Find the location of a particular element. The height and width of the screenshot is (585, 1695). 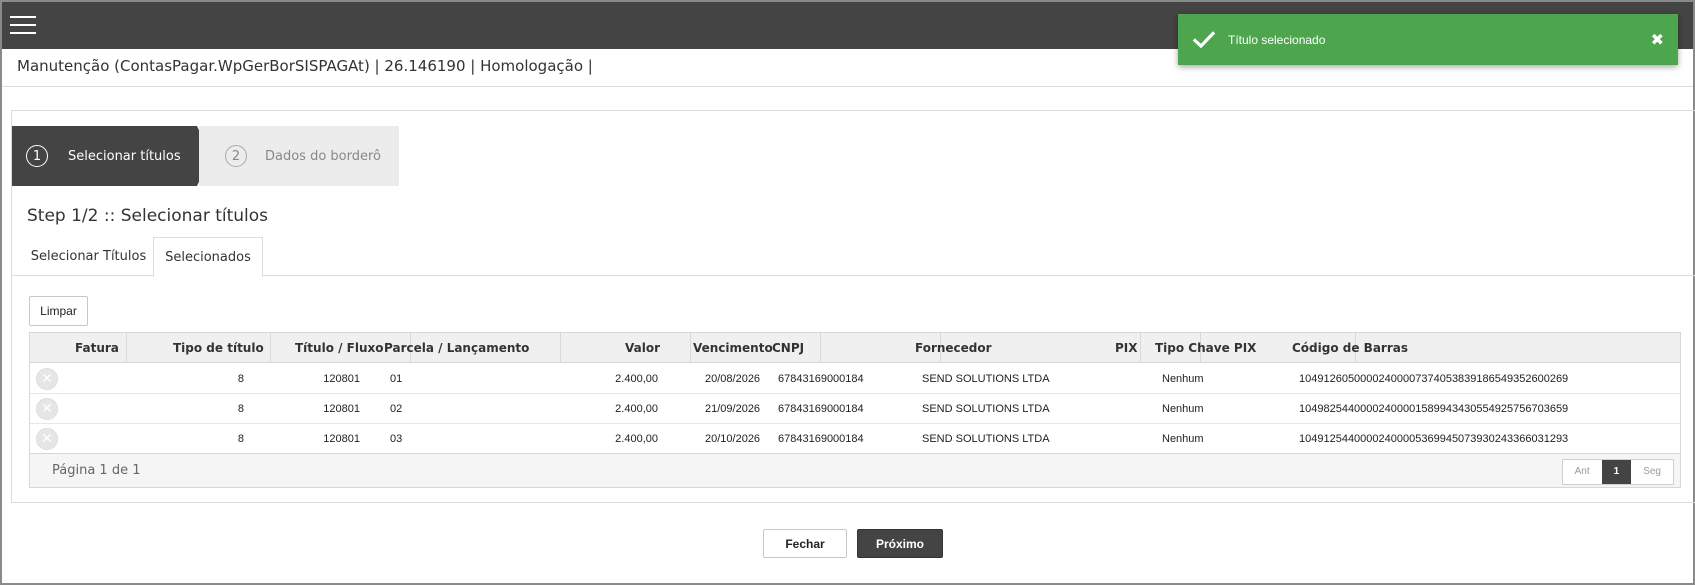

col-fatura: Fatura is located at coordinates (97, 348).